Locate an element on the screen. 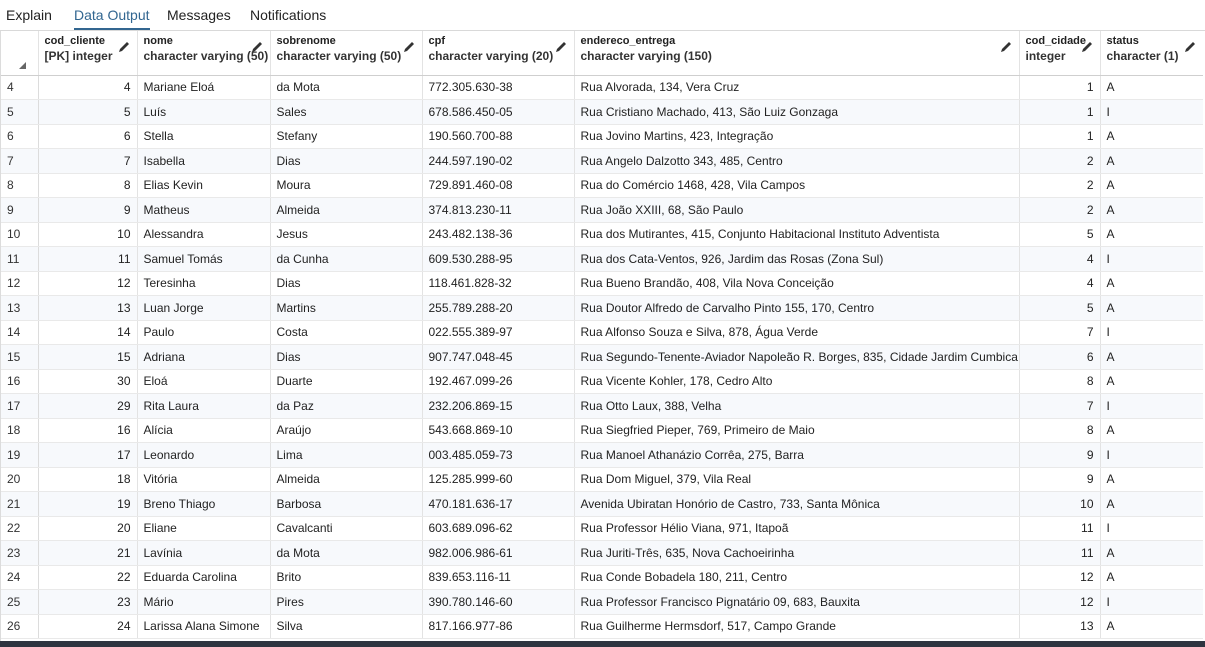  cell-nome: Breno Thiago is located at coordinates (204, 504).